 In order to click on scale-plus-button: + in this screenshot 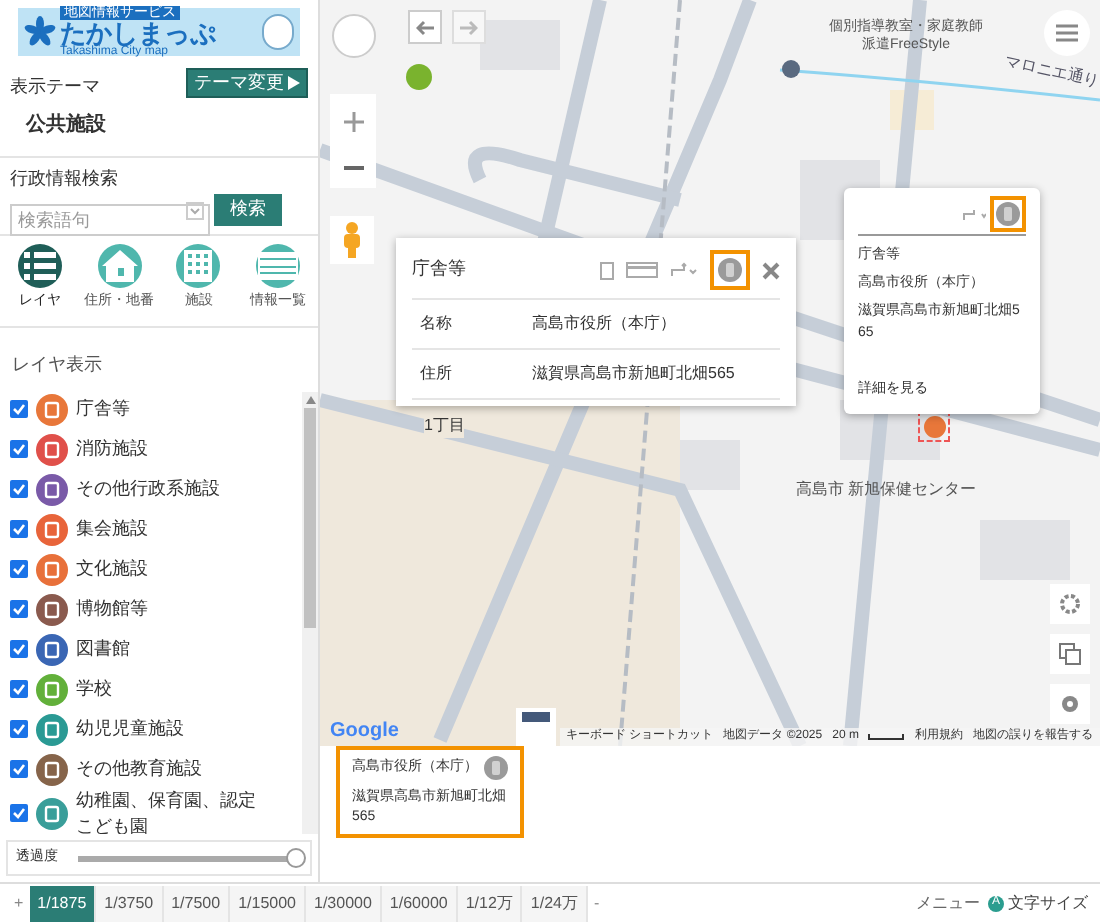, I will do `click(19, 903)`.